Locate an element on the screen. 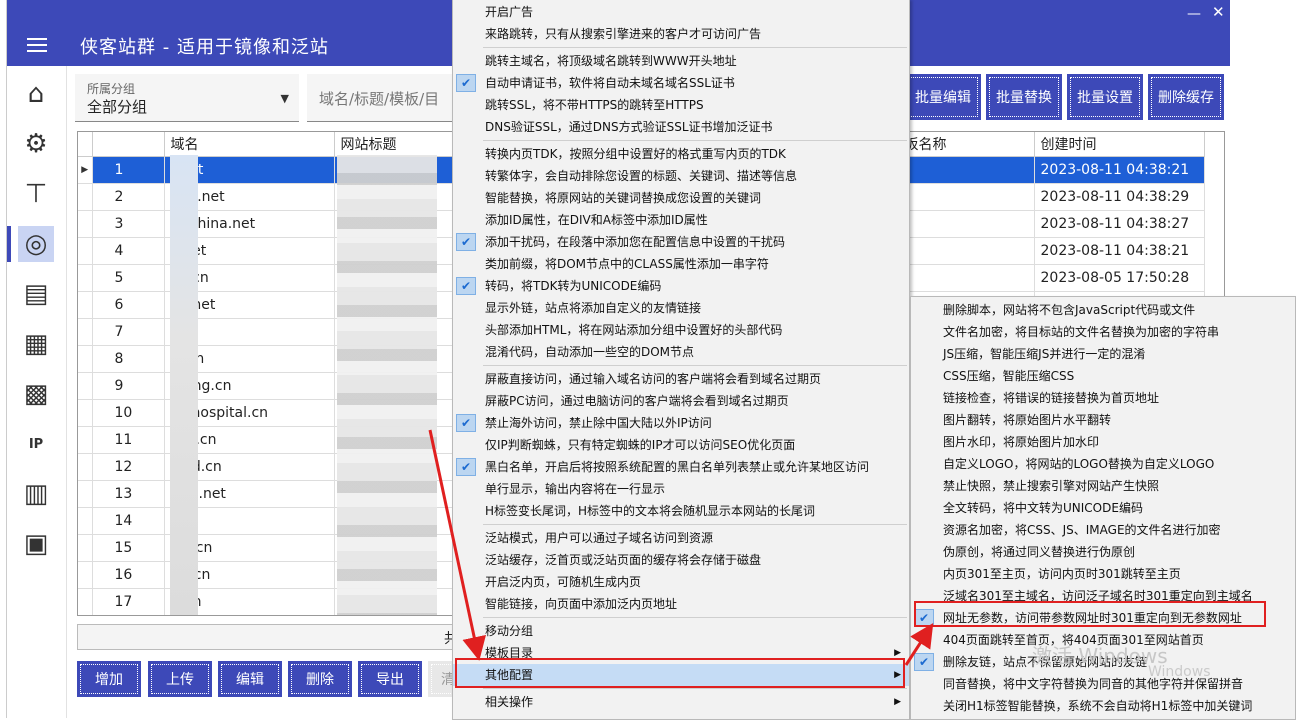 Image resolution: width=1296 pixels, height=720 pixels. menu-item: DNS验证SSL，通过DNS方式验证SSL证书增加泛证书 is located at coordinates (681, 127).